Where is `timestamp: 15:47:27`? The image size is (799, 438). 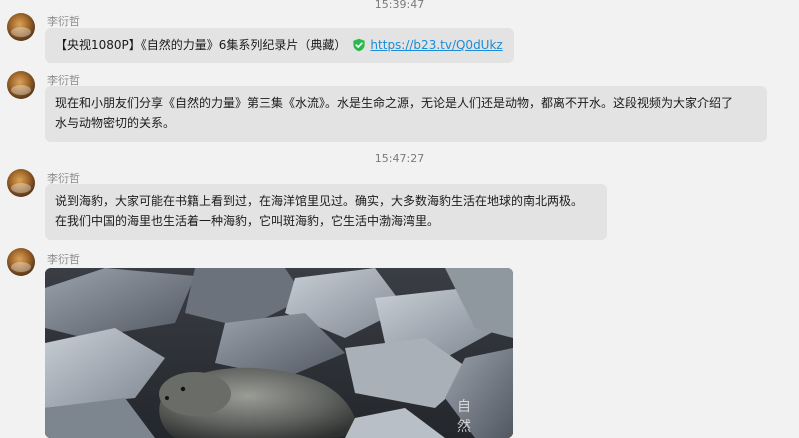 timestamp: 15:47:27 is located at coordinates (399, 158).